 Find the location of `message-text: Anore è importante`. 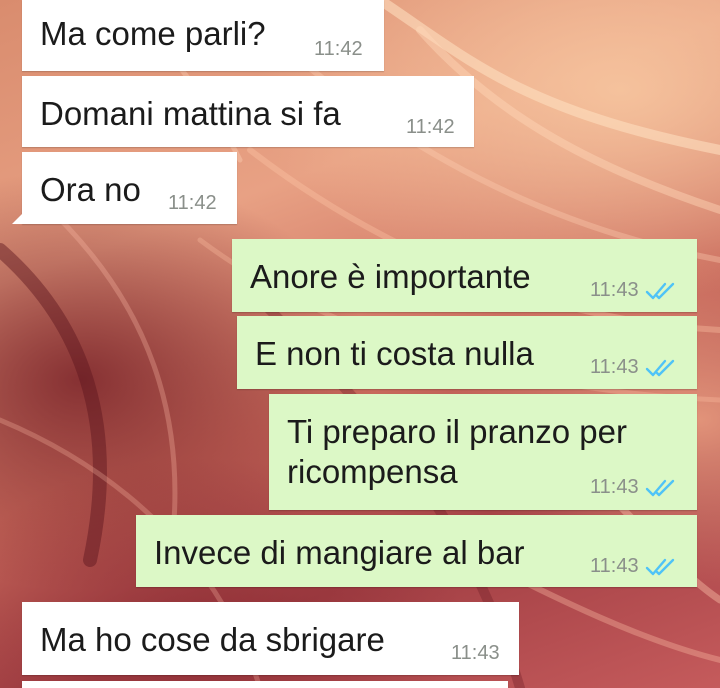

message-text: Anore è importante is located at coordinates (390, 276).